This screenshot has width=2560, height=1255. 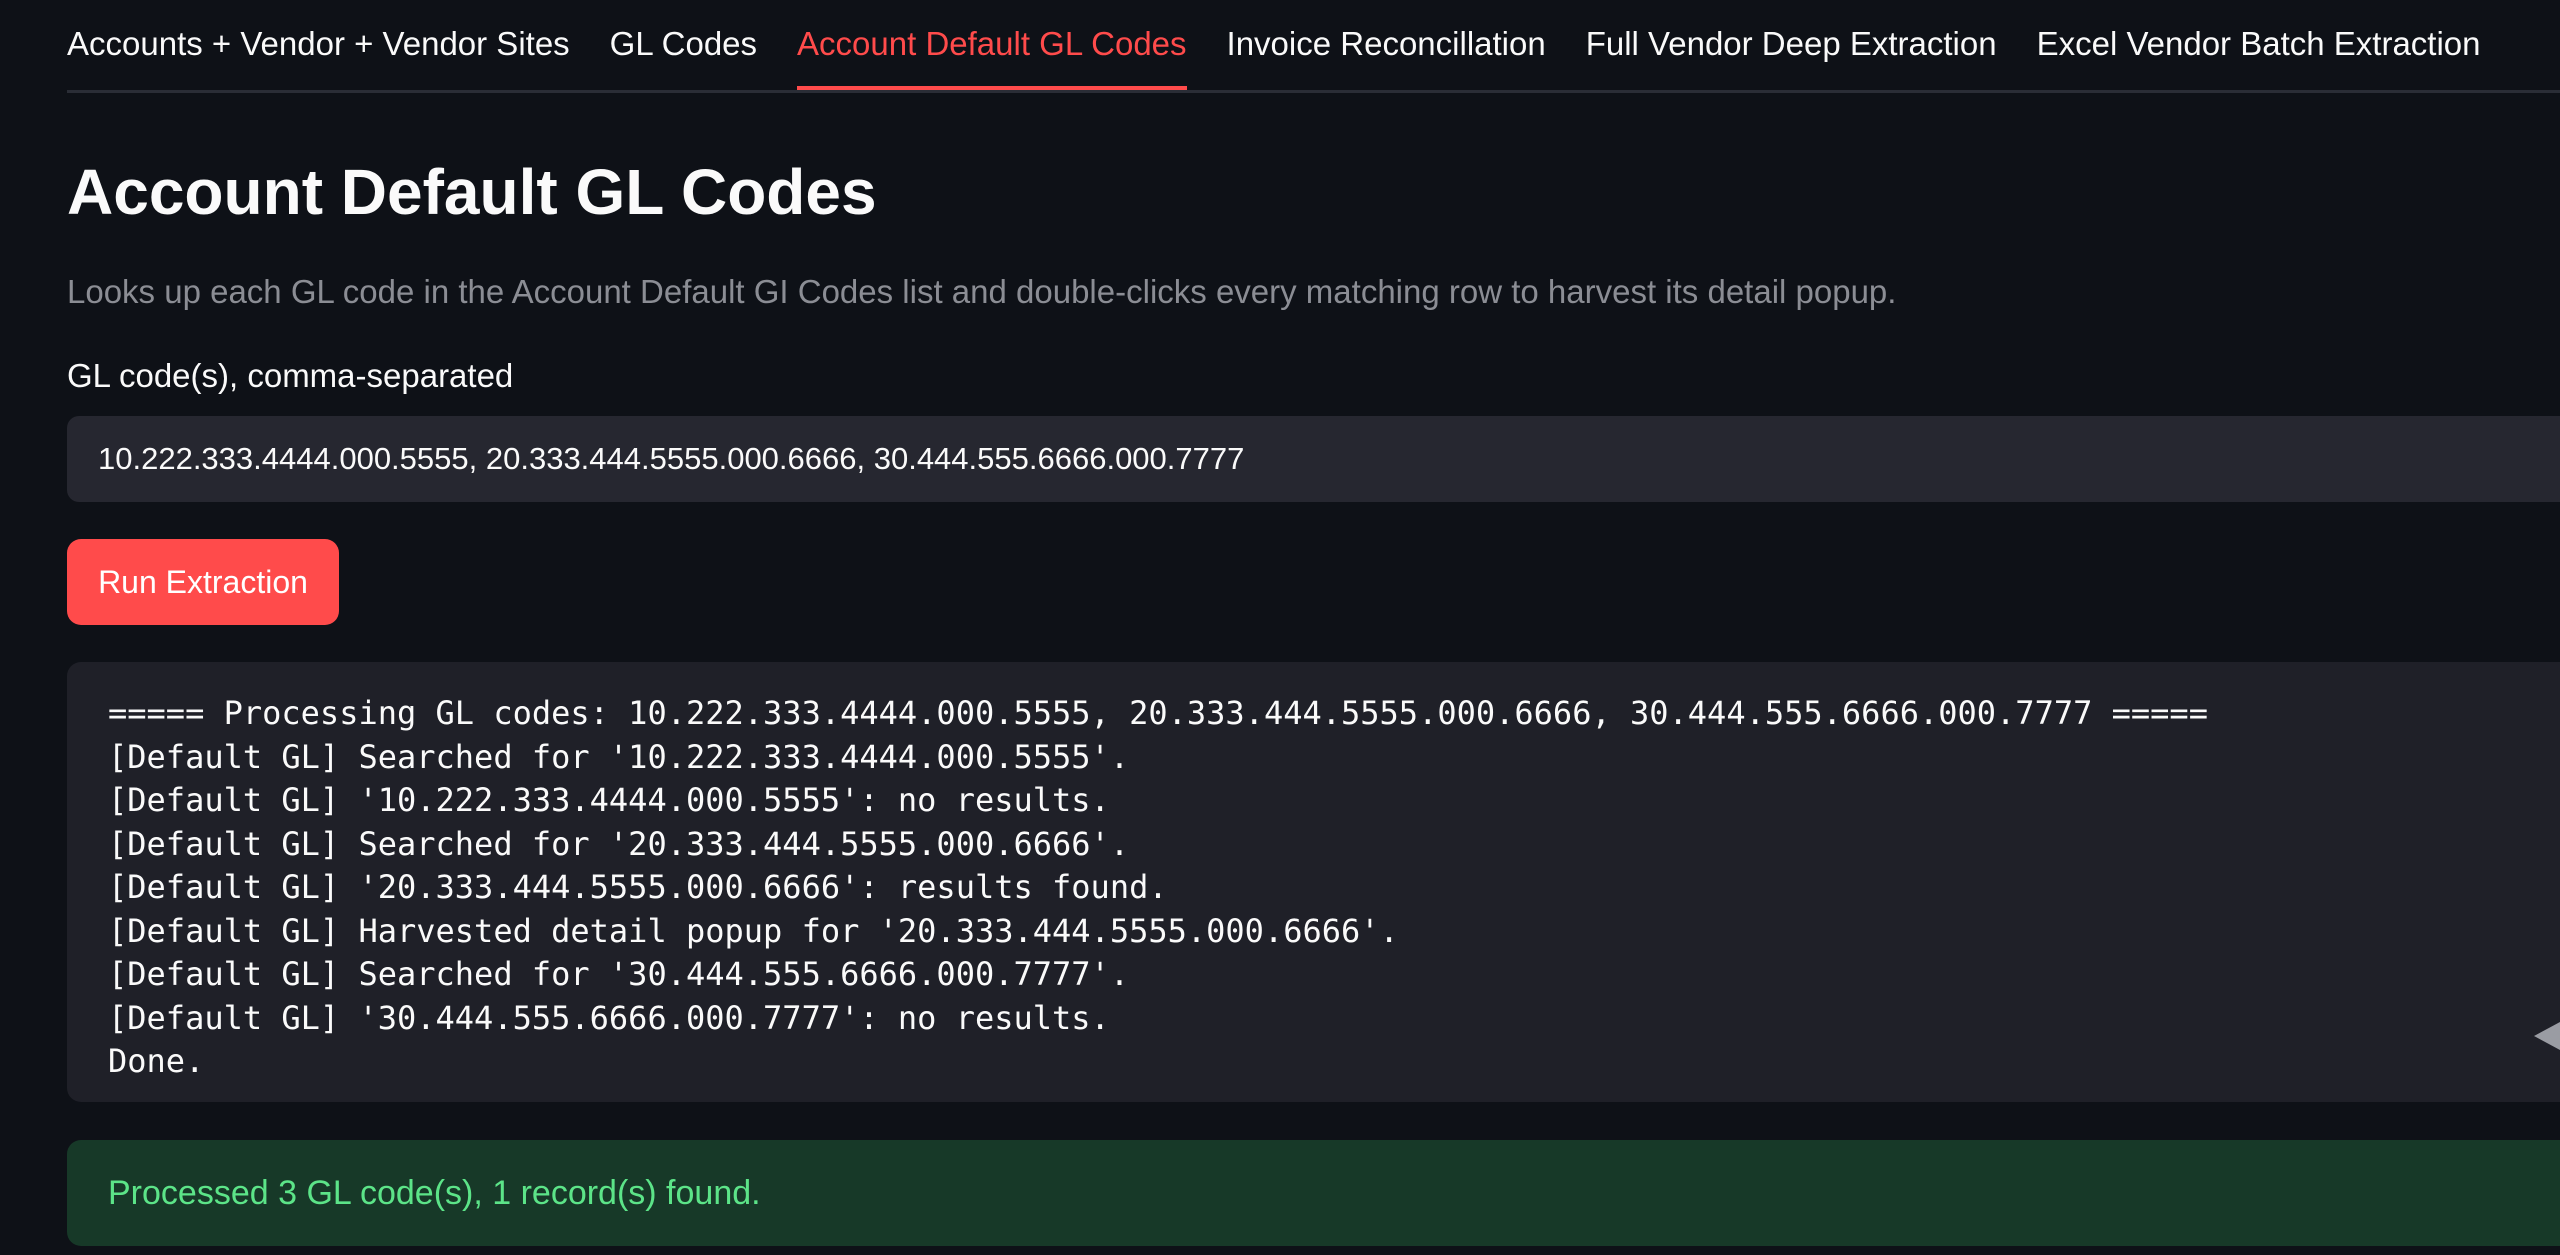 What do you see at coordinates (1386, 56) in the screenshot?
I see `tab-invoice-reconciliation: Invoice Reconcillation` at bounding box center [1386, 56].